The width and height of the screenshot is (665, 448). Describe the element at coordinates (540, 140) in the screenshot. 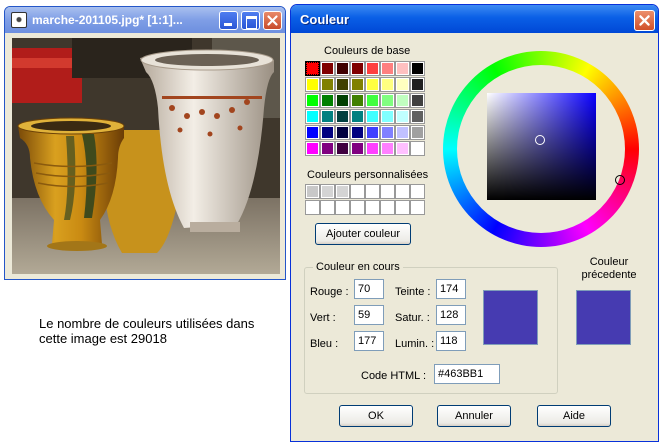

I see `saturation-marker` at that location.